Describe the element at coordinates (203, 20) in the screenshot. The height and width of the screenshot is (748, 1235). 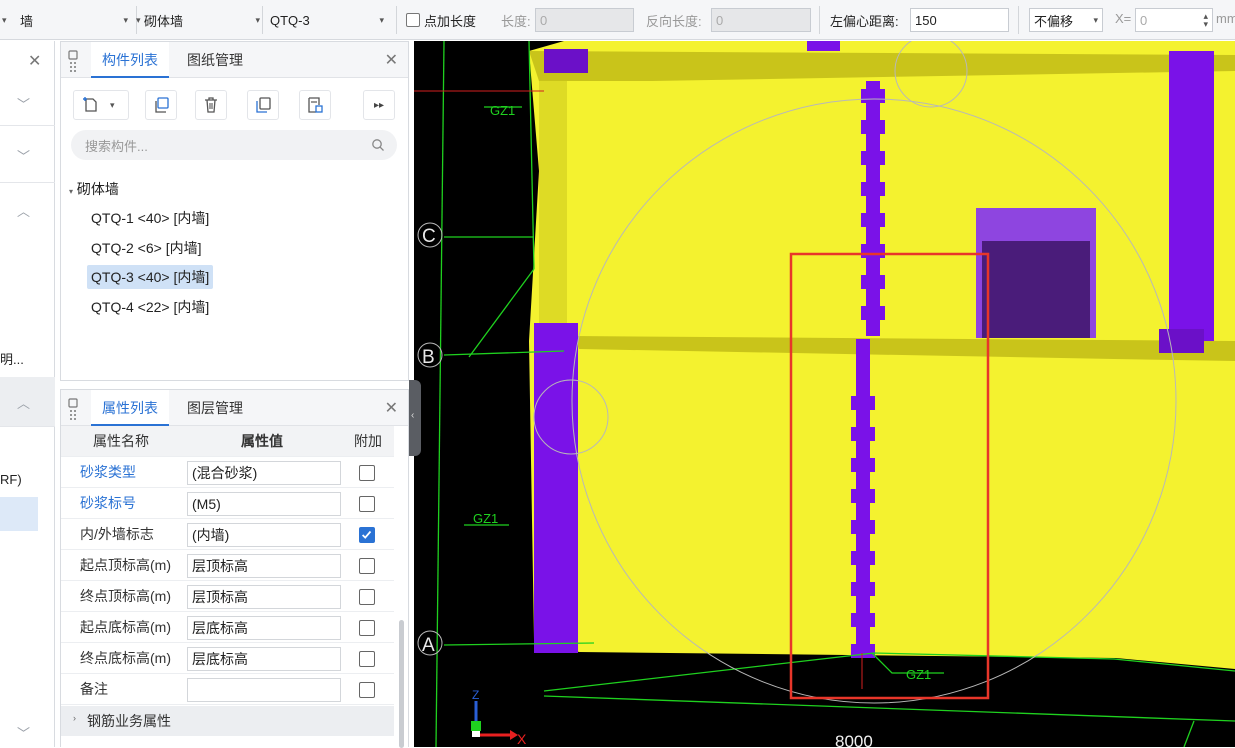
I see `category-select: 砌体墙 ▾` at that location.